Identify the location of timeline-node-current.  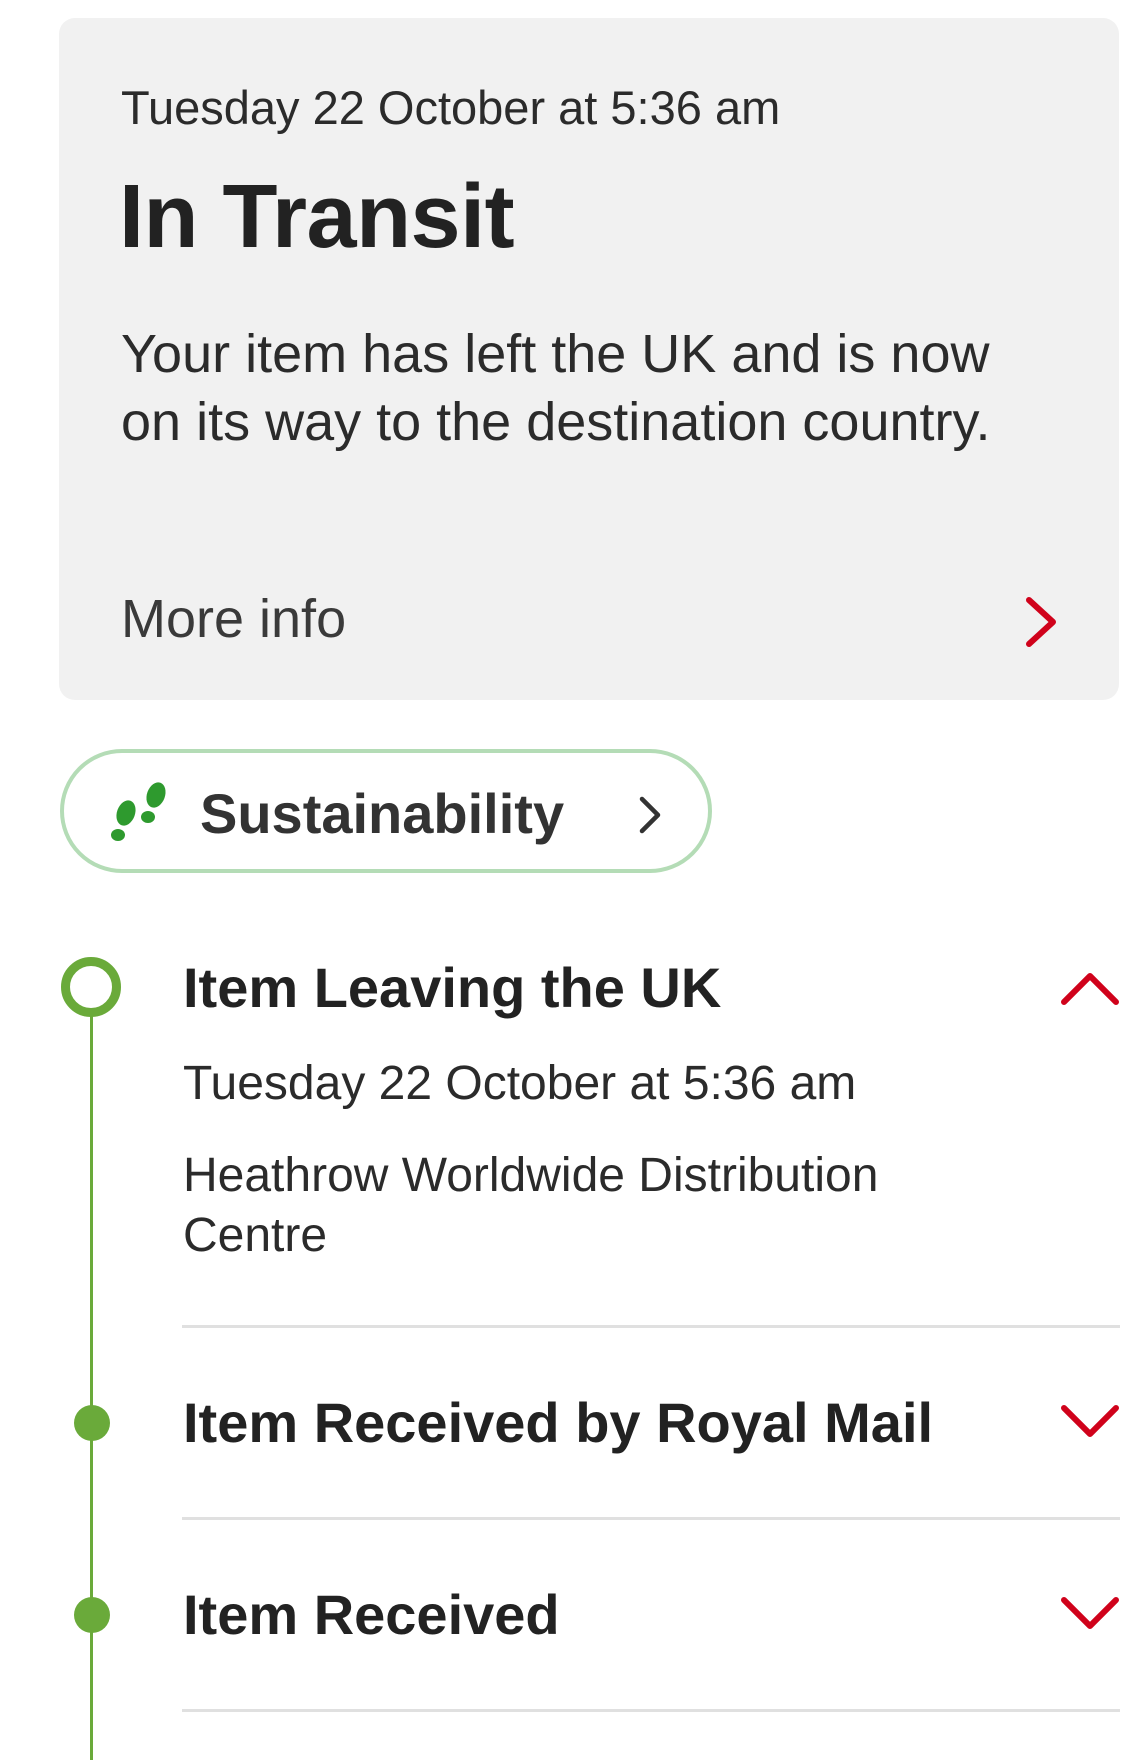
(91, 987).